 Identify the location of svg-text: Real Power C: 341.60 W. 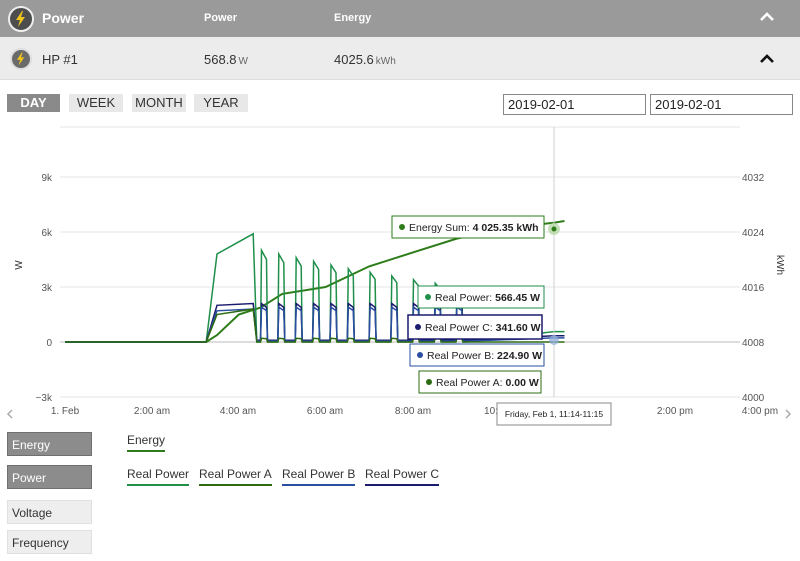
(483, 328).